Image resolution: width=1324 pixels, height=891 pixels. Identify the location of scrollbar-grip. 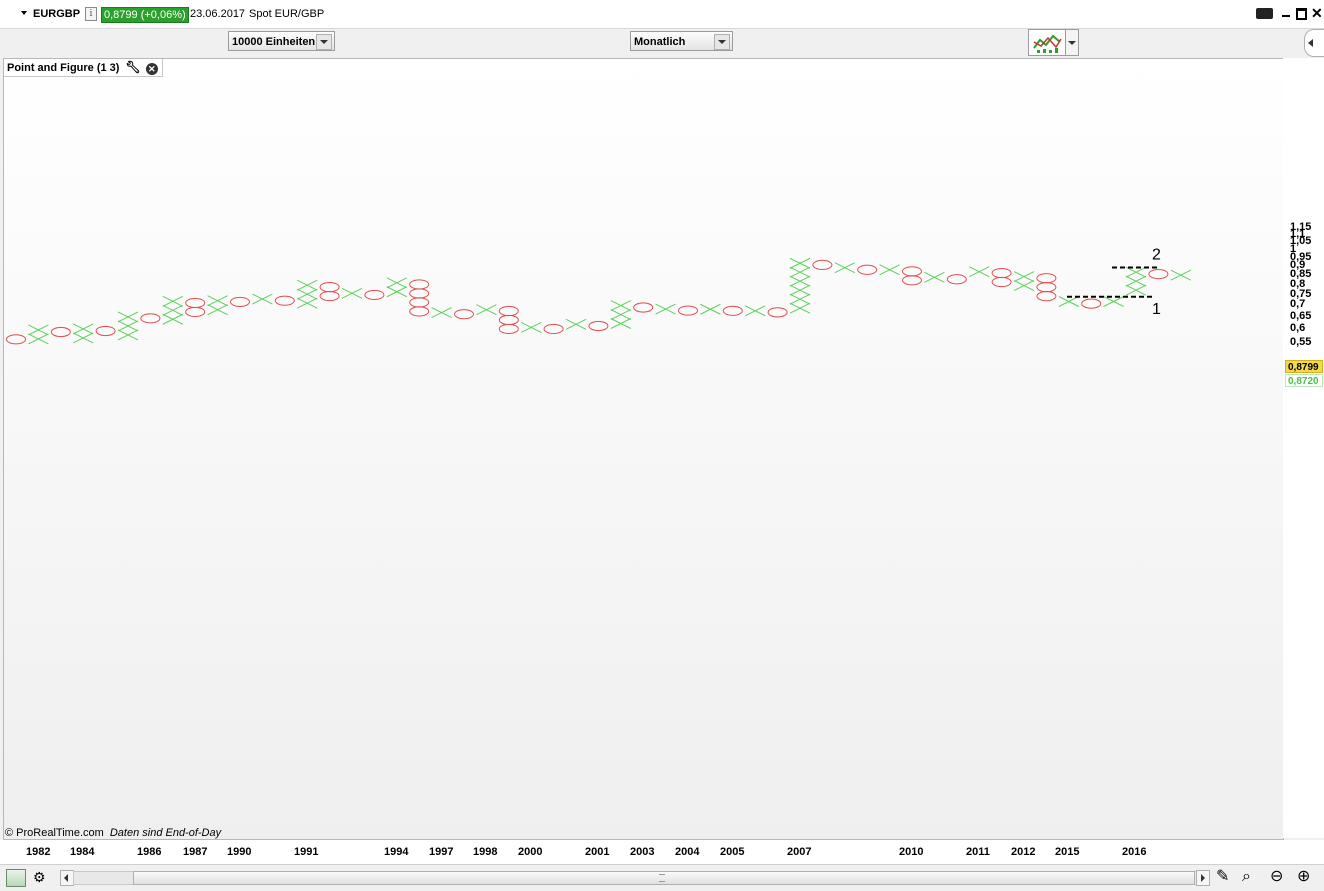
(662, 878).